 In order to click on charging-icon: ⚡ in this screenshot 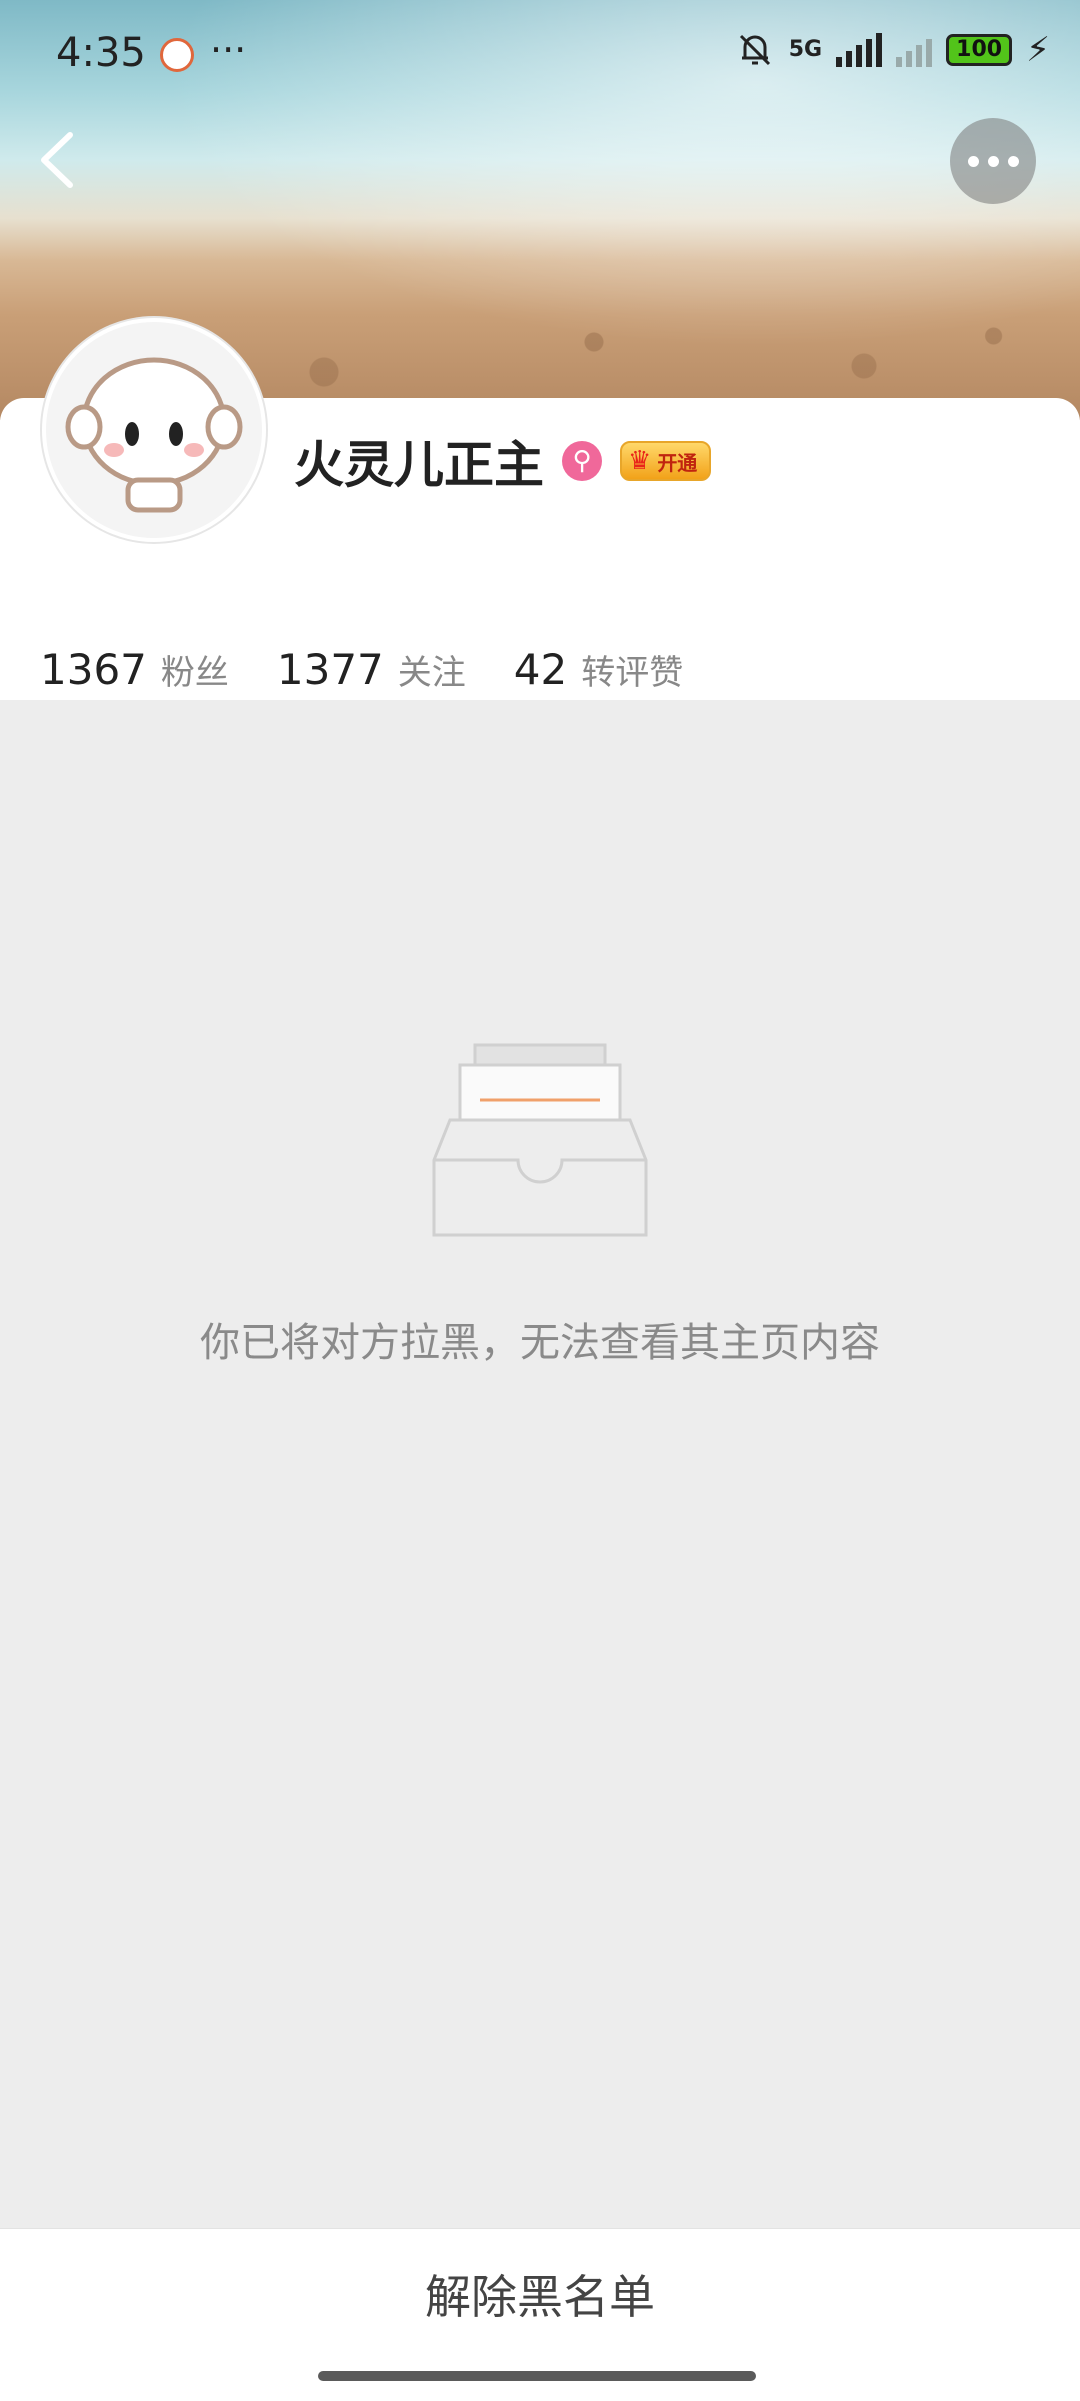, I will do `click(1038, 50)`.